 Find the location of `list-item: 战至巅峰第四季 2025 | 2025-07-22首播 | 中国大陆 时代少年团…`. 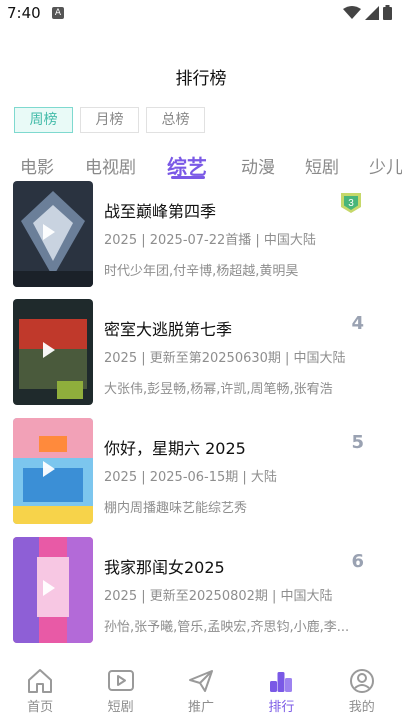

list-item: 战至巅峰第四季 2025 | 2025-07-22首播 | 中国大陆 时代少年团… is located at coordinates (201, 234).